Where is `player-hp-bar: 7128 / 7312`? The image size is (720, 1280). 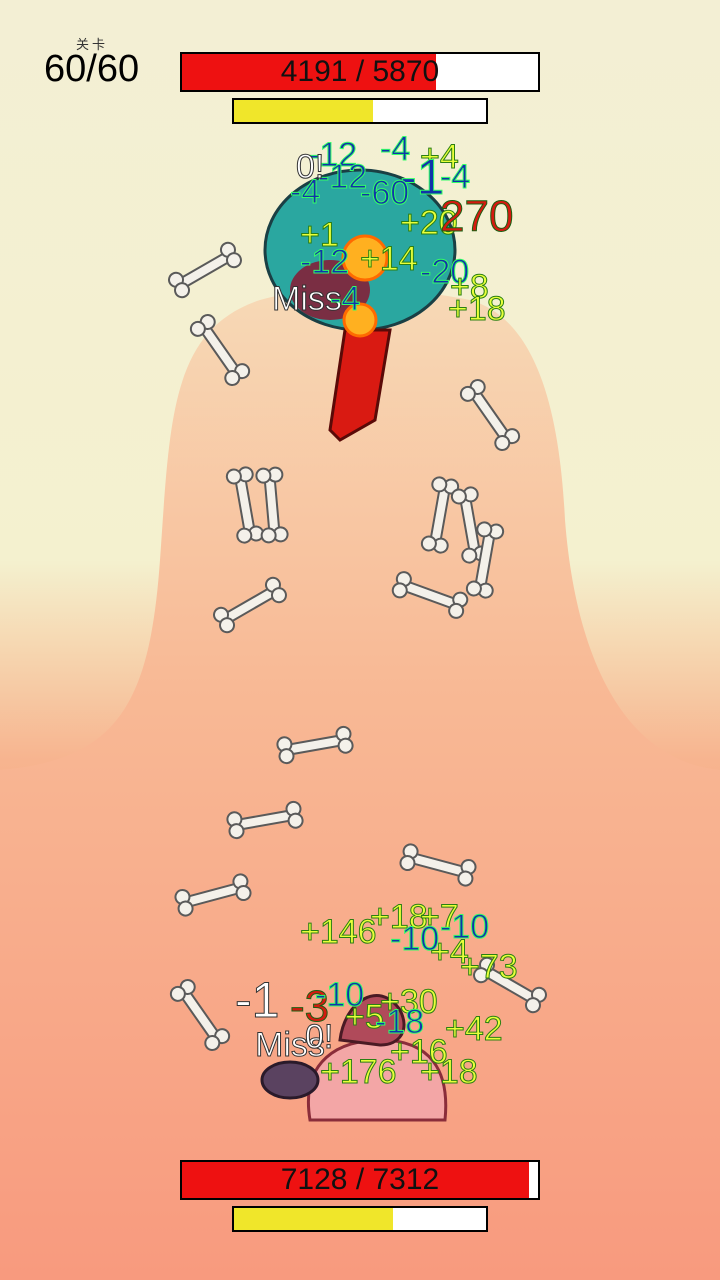
player-hp-bar: 7128 / 7312 is located at coordinates (360, 1180).